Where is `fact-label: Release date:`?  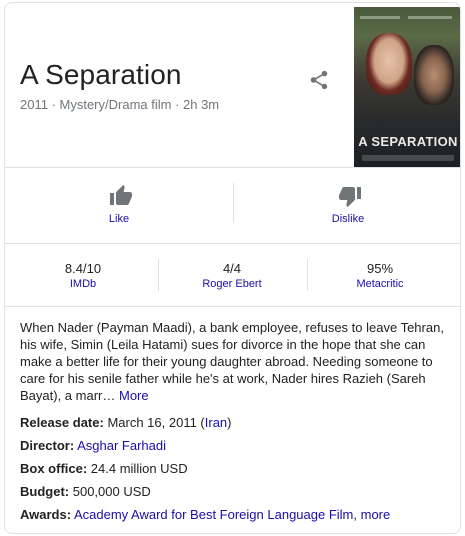
fact-label: Release date: is located at coordinates (62, 422).